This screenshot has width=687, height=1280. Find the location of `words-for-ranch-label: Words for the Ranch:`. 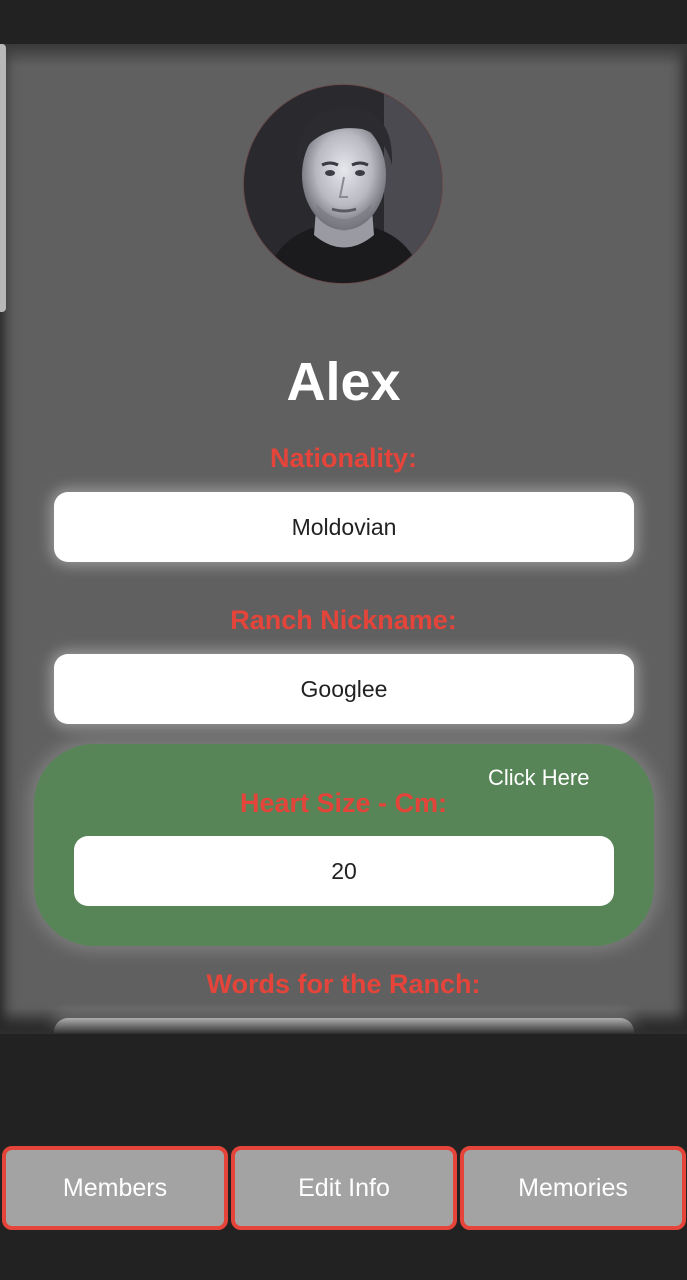

words-for-ranch-label: Words for the Ranch: is located at coordinates (343, 984).